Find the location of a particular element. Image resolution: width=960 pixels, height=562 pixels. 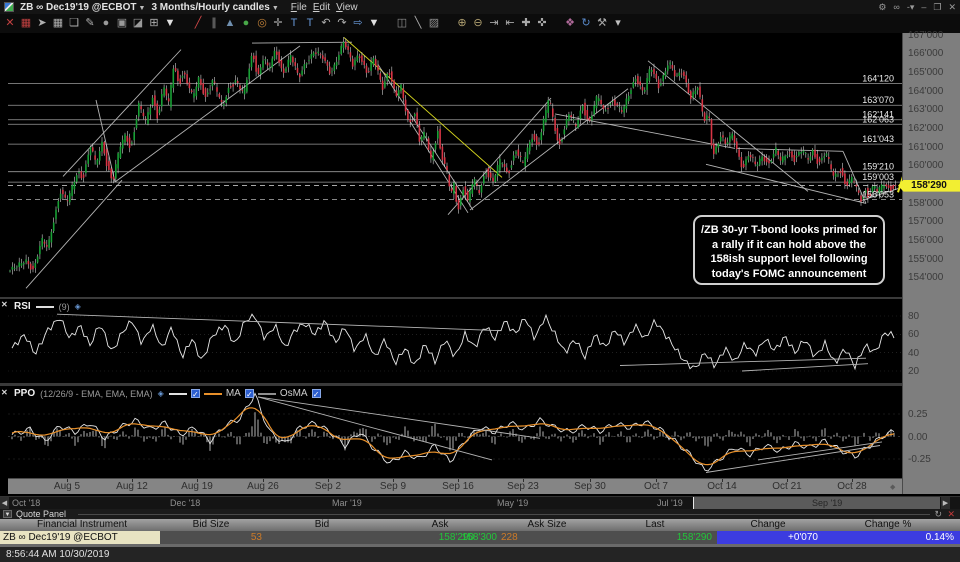

quote-column-header: Change % is located at coordinates (888, 524).